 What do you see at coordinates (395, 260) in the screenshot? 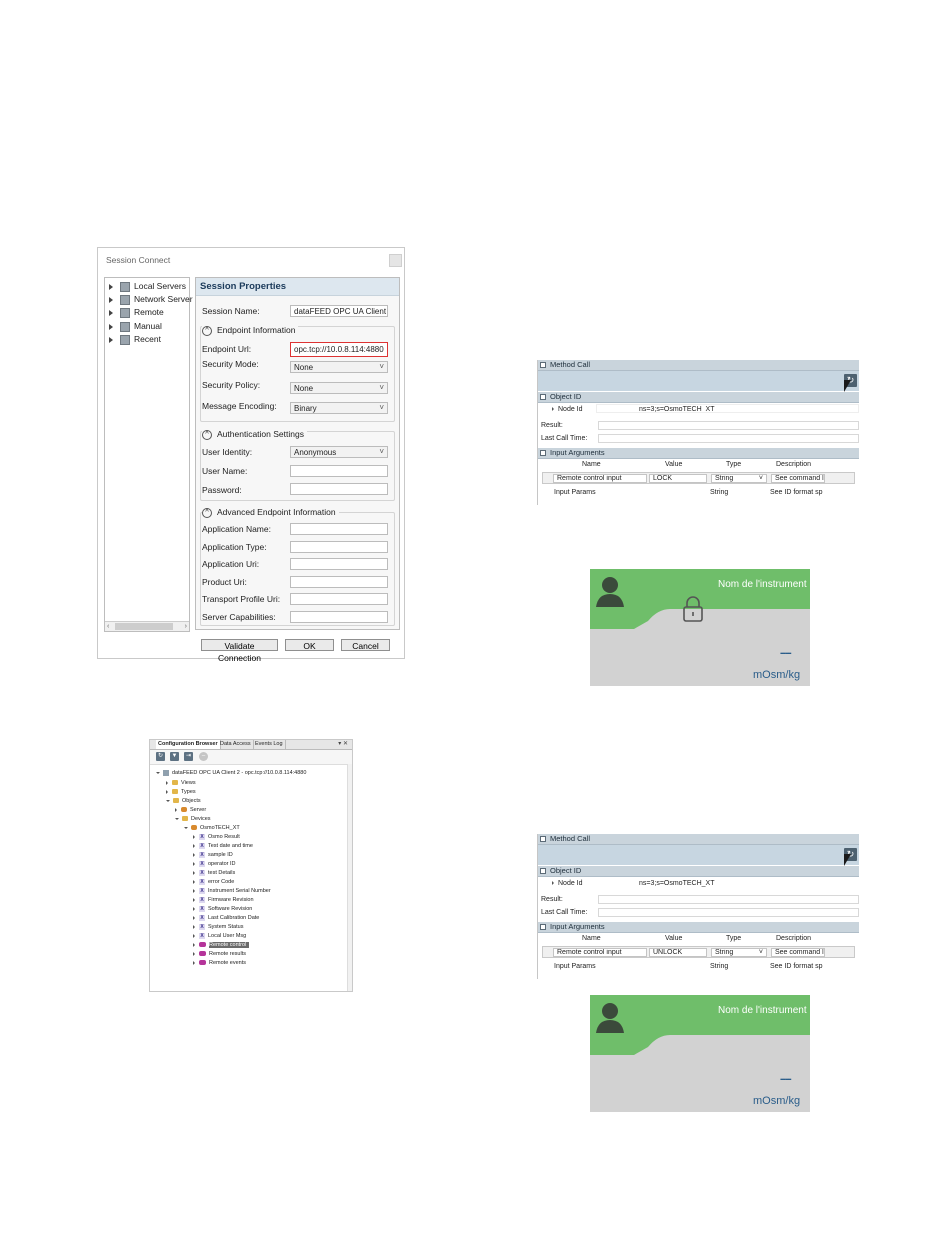
I see `close-button` at bounding box center [395, 260].